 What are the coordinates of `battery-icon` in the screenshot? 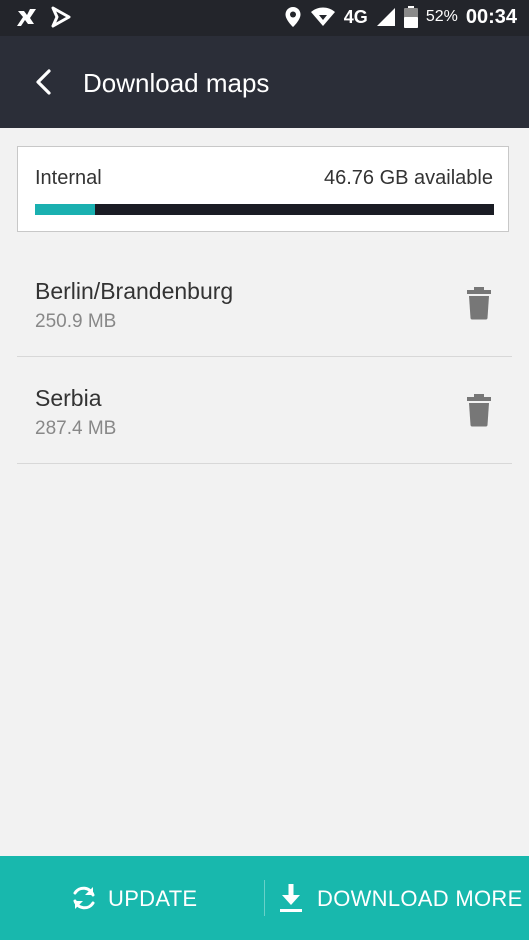 It's located at (410, 17).